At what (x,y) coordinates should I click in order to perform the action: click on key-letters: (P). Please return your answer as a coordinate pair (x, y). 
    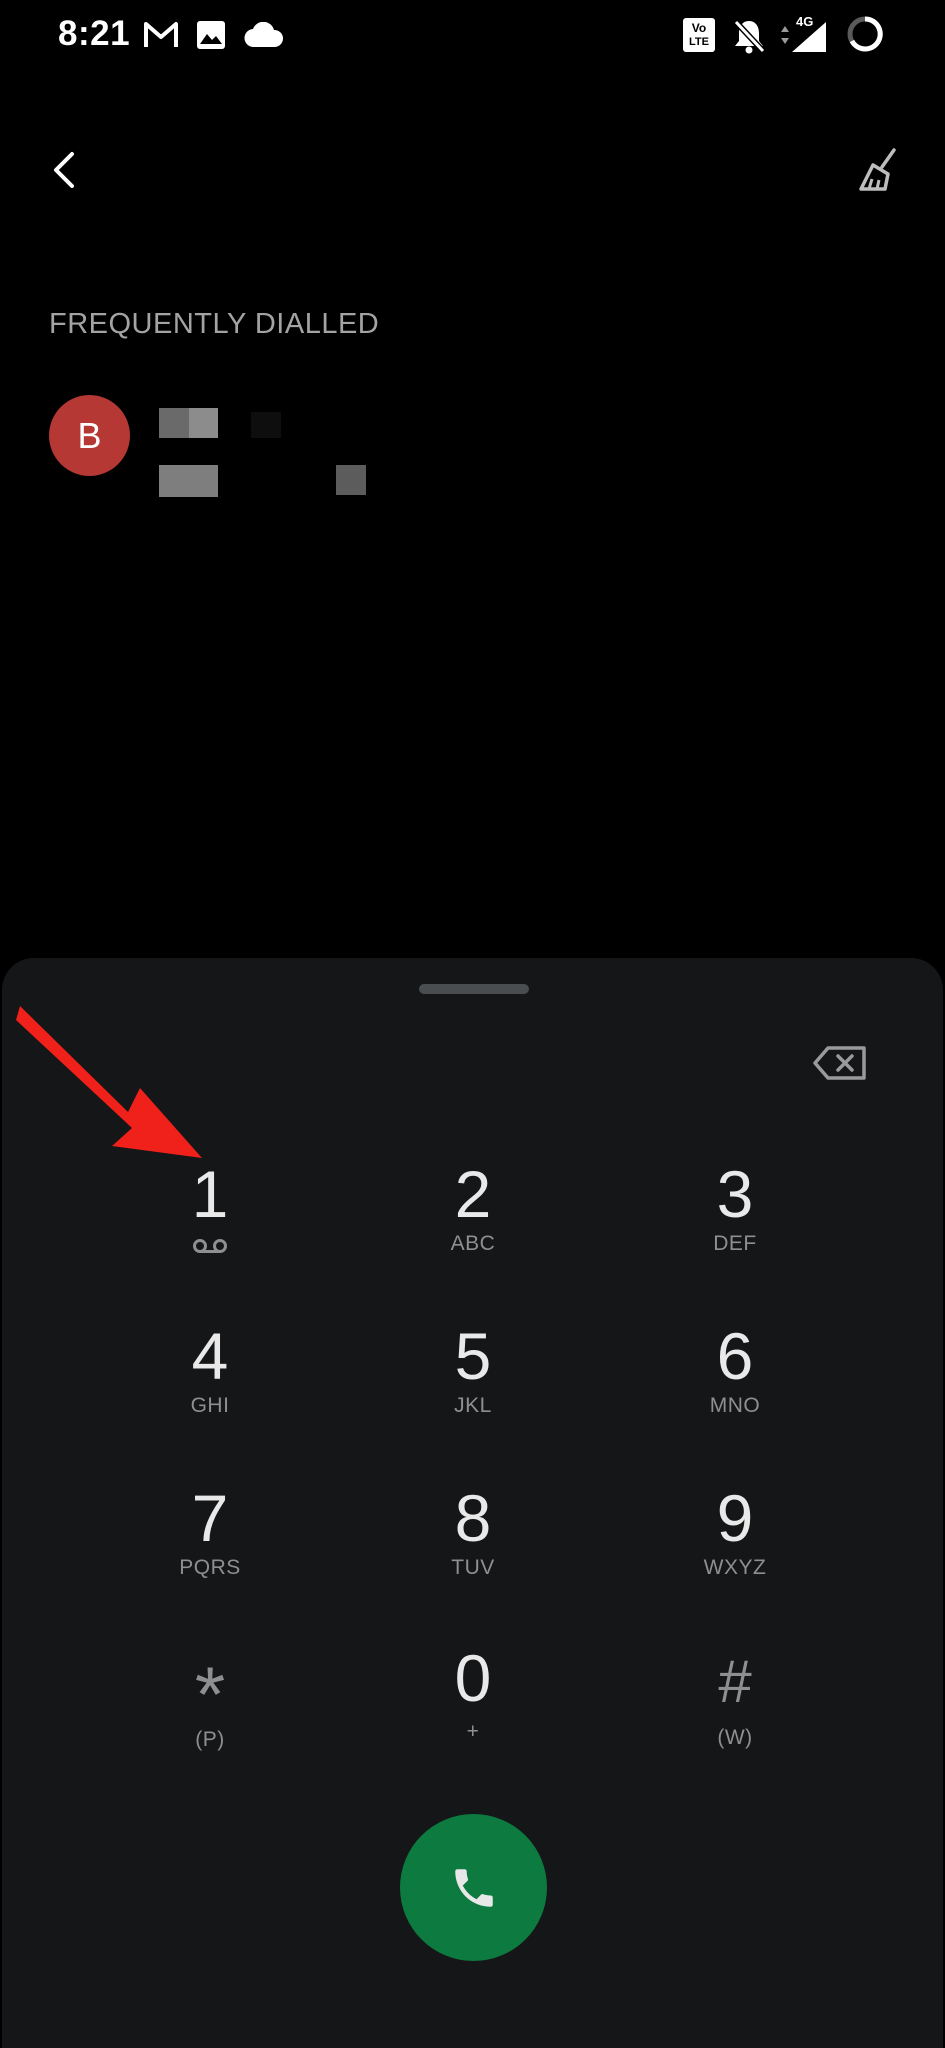
    Looking at the image, I should click on (210, 1739).